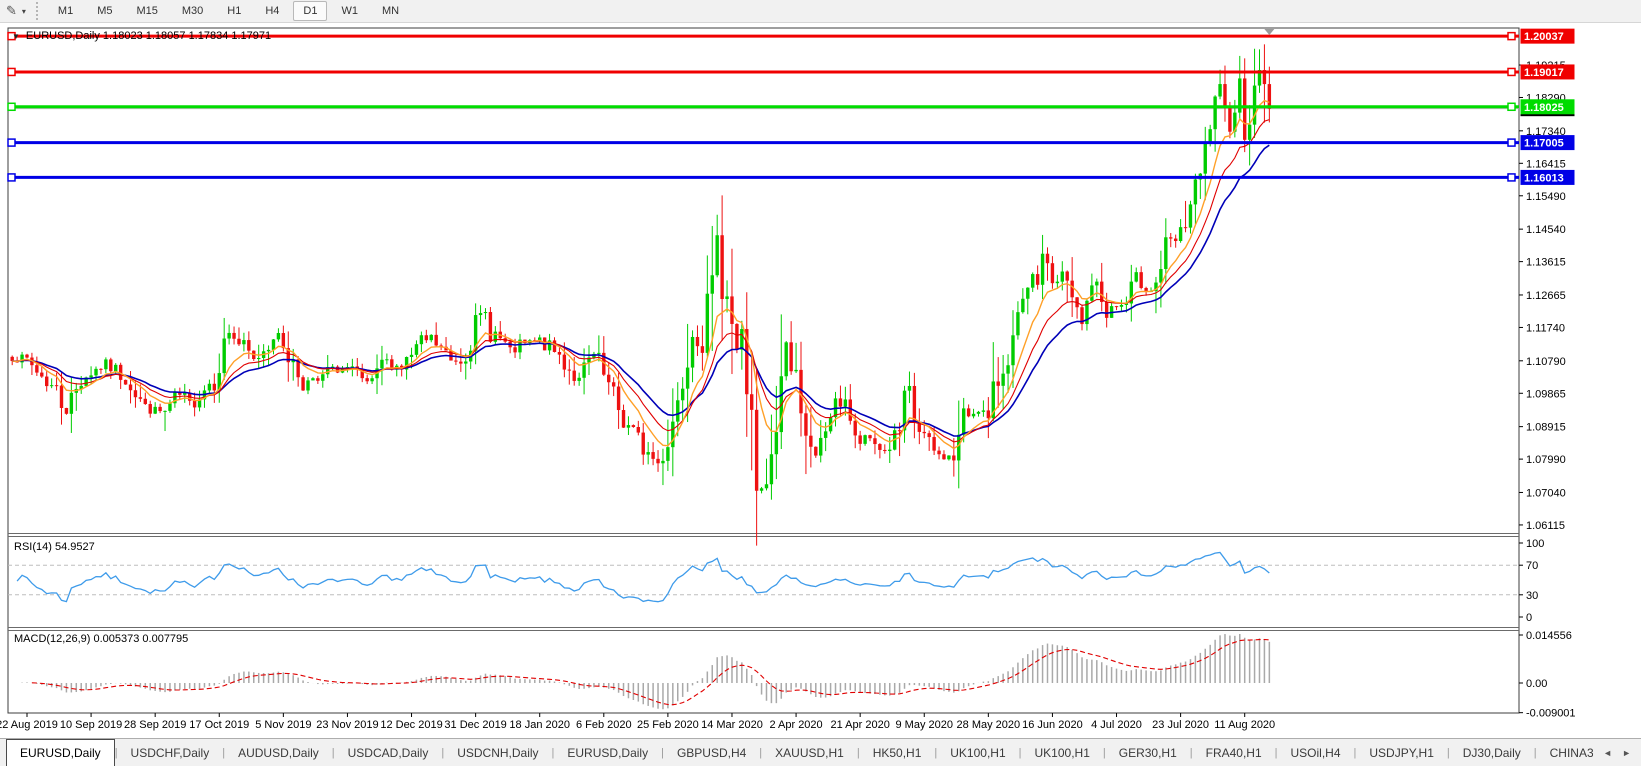 The width and height of the screenshot is (1641, 766). I want to click on line-price-badge-text: 1.16013, so click(1544, 178).